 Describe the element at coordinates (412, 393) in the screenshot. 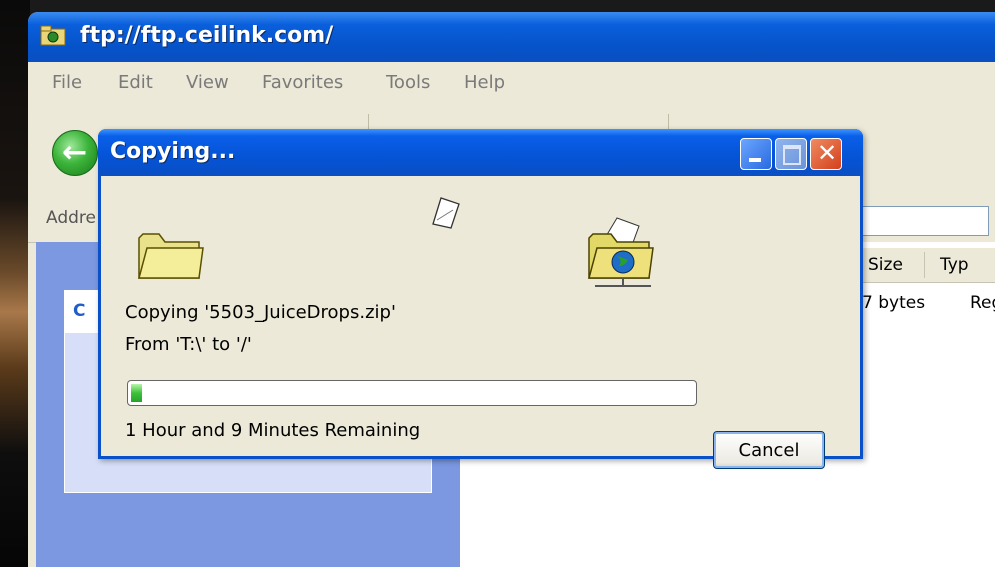

I see `progress-bar` at that location.